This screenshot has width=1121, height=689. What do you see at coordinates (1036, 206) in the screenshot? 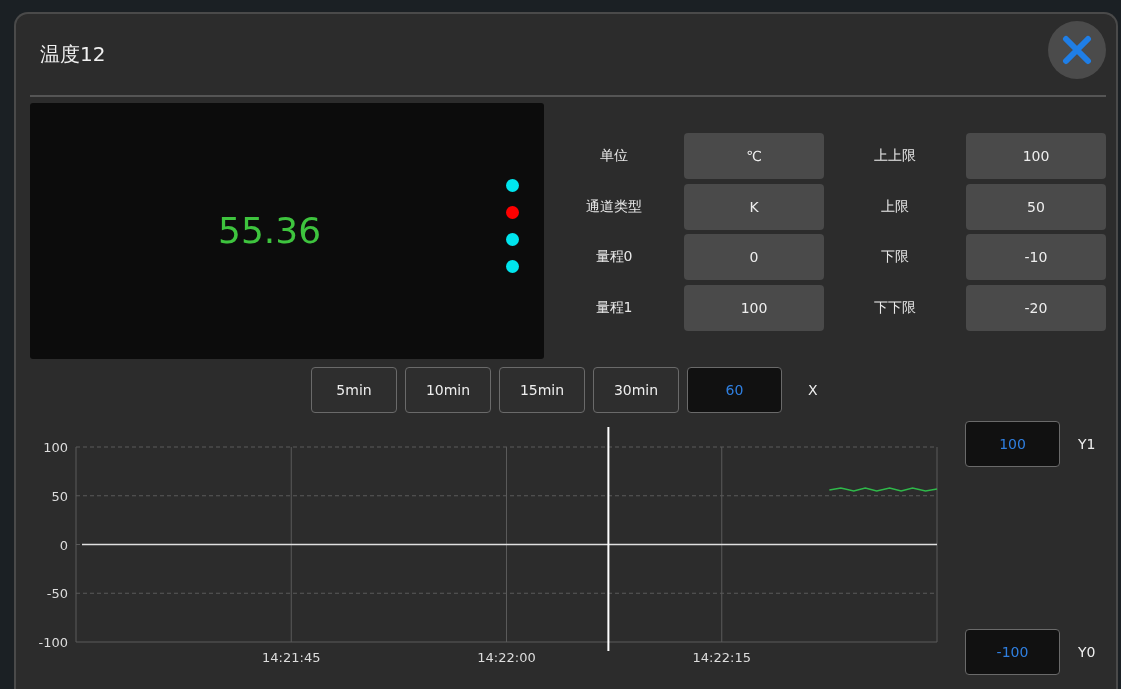
I see `parameter-field: 50` at bounding box center [1036, 206].